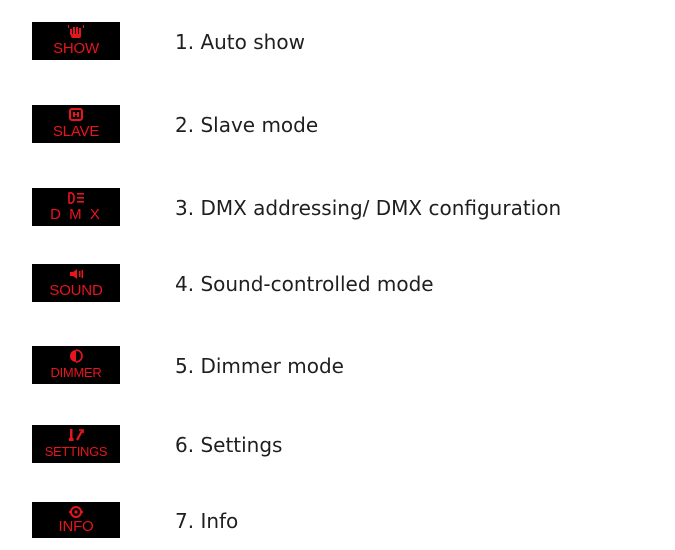  What do you see at coordinates (76, 435) in the screenshot?
I see `tools-icon` at bounding box center [76, 435].